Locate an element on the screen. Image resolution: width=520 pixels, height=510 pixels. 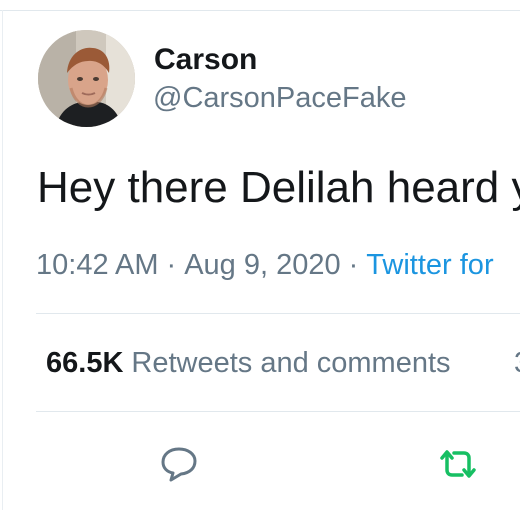
avatar is located at coordinates (86, 78).